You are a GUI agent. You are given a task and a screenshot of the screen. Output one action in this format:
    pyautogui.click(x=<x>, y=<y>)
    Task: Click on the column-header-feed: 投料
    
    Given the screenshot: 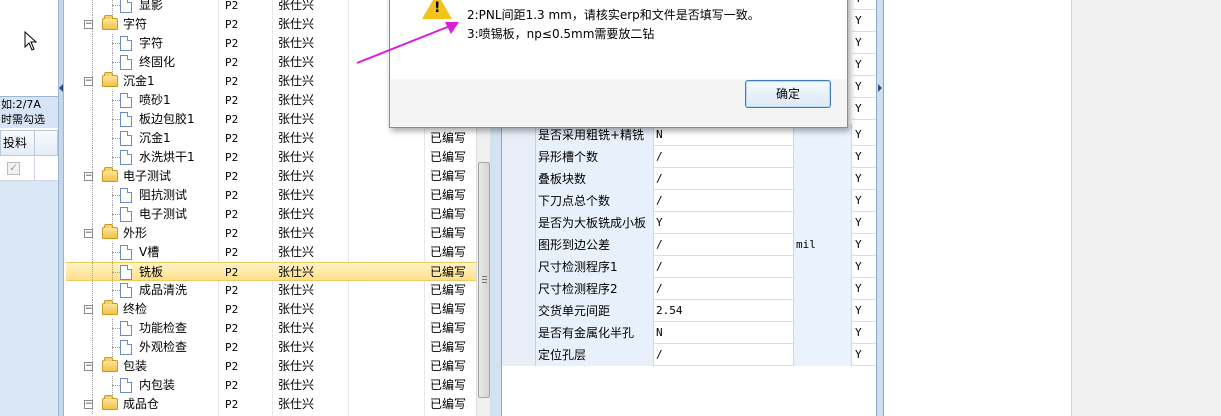 What is the action you would take?
    pyautogui.click(x=18, y=143)
    